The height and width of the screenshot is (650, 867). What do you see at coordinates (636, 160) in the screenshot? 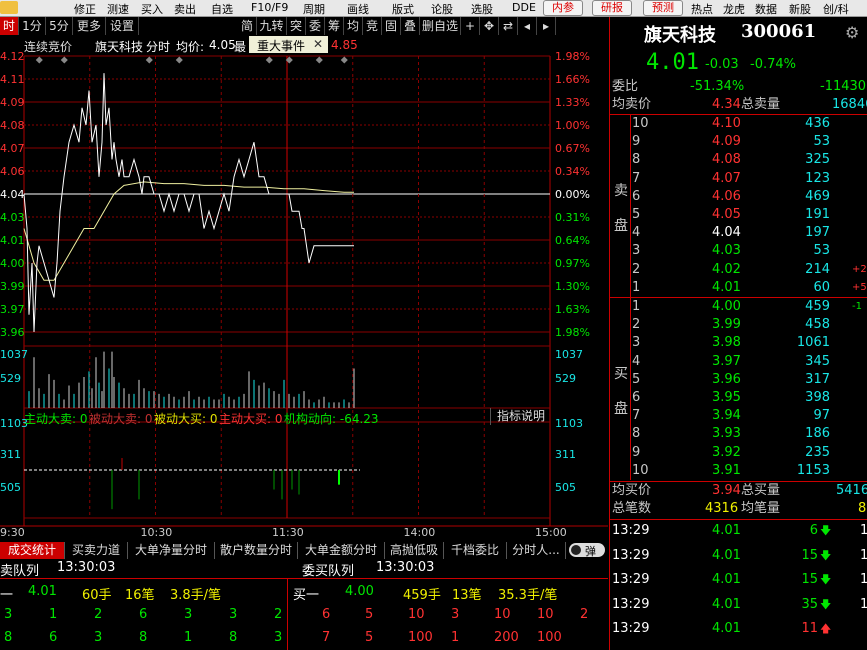
I see `level: 8` at bounding box center [636, 160].